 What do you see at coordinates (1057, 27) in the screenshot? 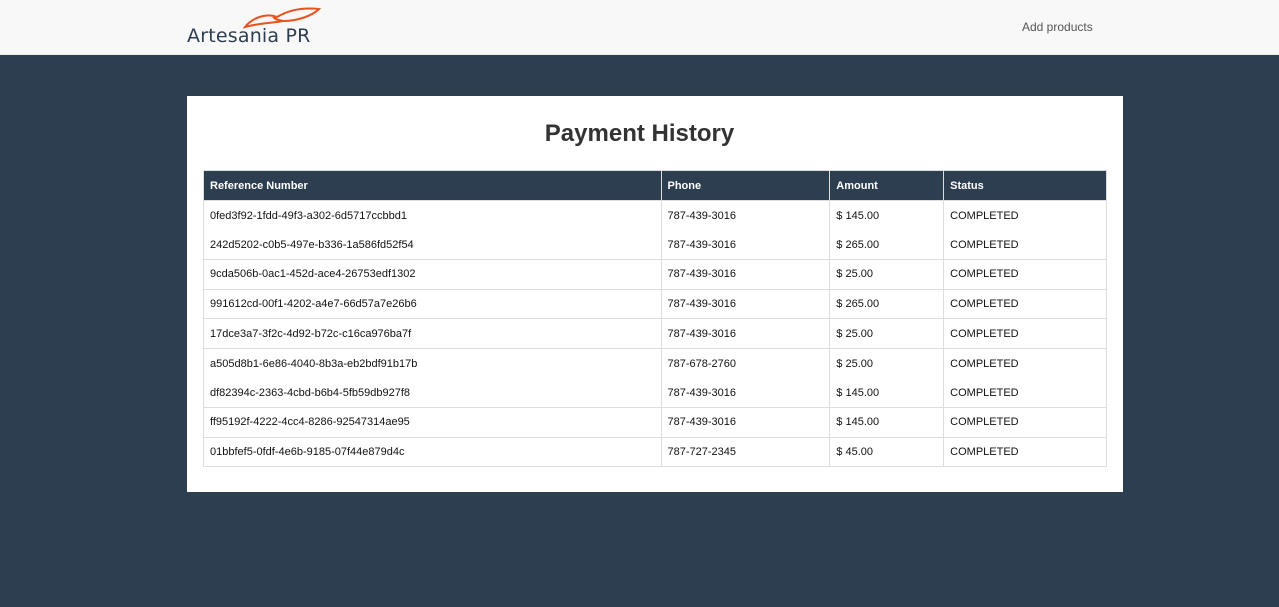
I see `nav-link-add-products: Add products` at bounding box center [1057, 27].